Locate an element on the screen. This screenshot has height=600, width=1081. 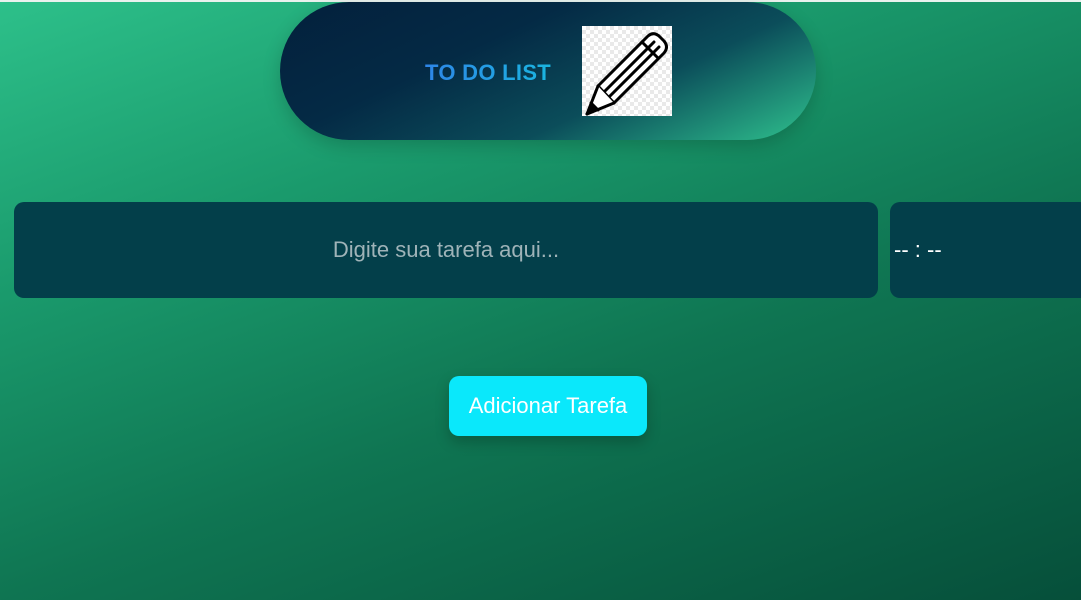
pencil-icon is located at coordinates (627, 71).